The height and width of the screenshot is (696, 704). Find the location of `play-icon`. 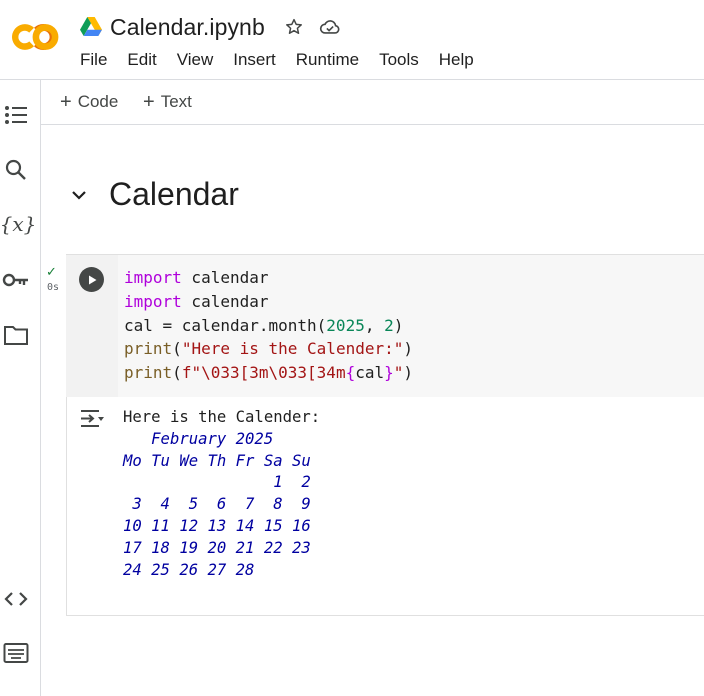

play-icon is located at coordinates (92, 279).